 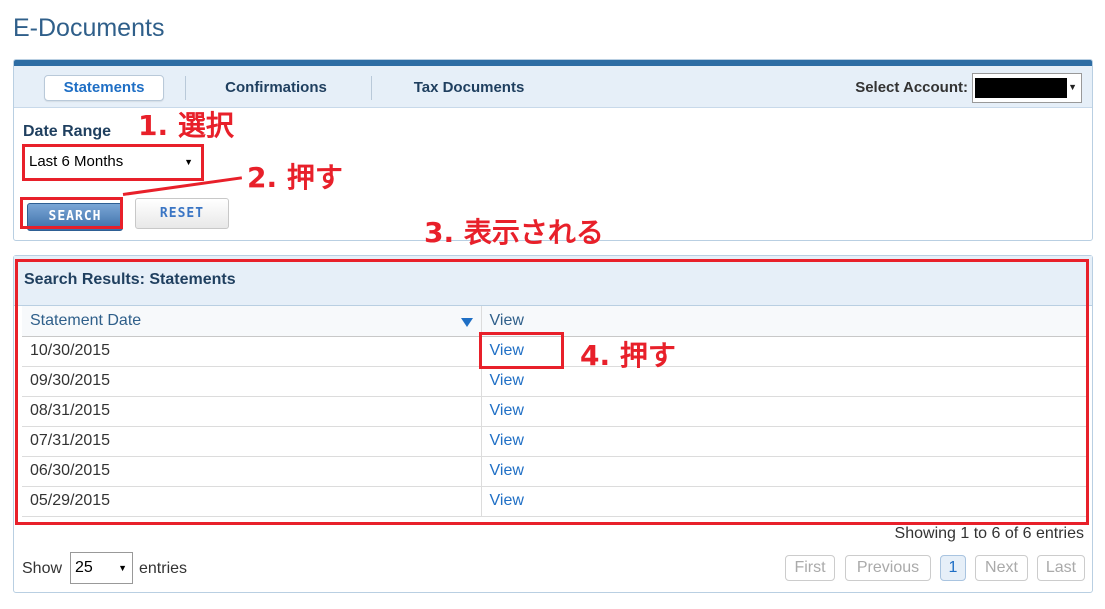 What do you see at coordinates (888, 568) in the screenshot?
I see `pagination-previous: Previous` at bounding box center [888, 568].